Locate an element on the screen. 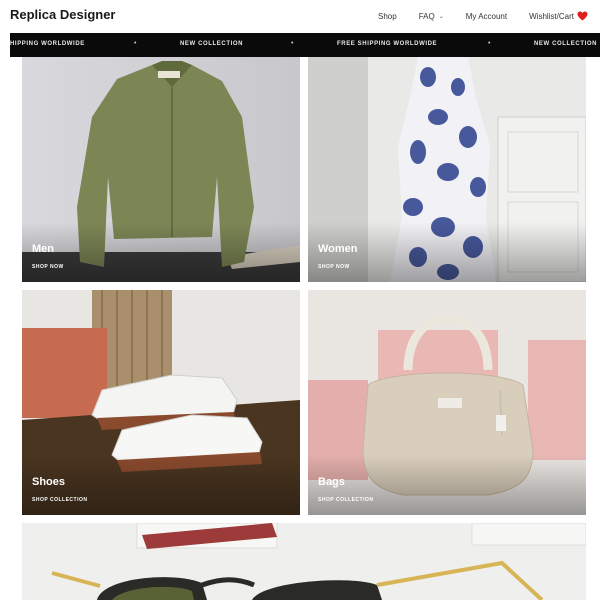  brand-logo: Replica Designer is located at coordinates (63, 14).